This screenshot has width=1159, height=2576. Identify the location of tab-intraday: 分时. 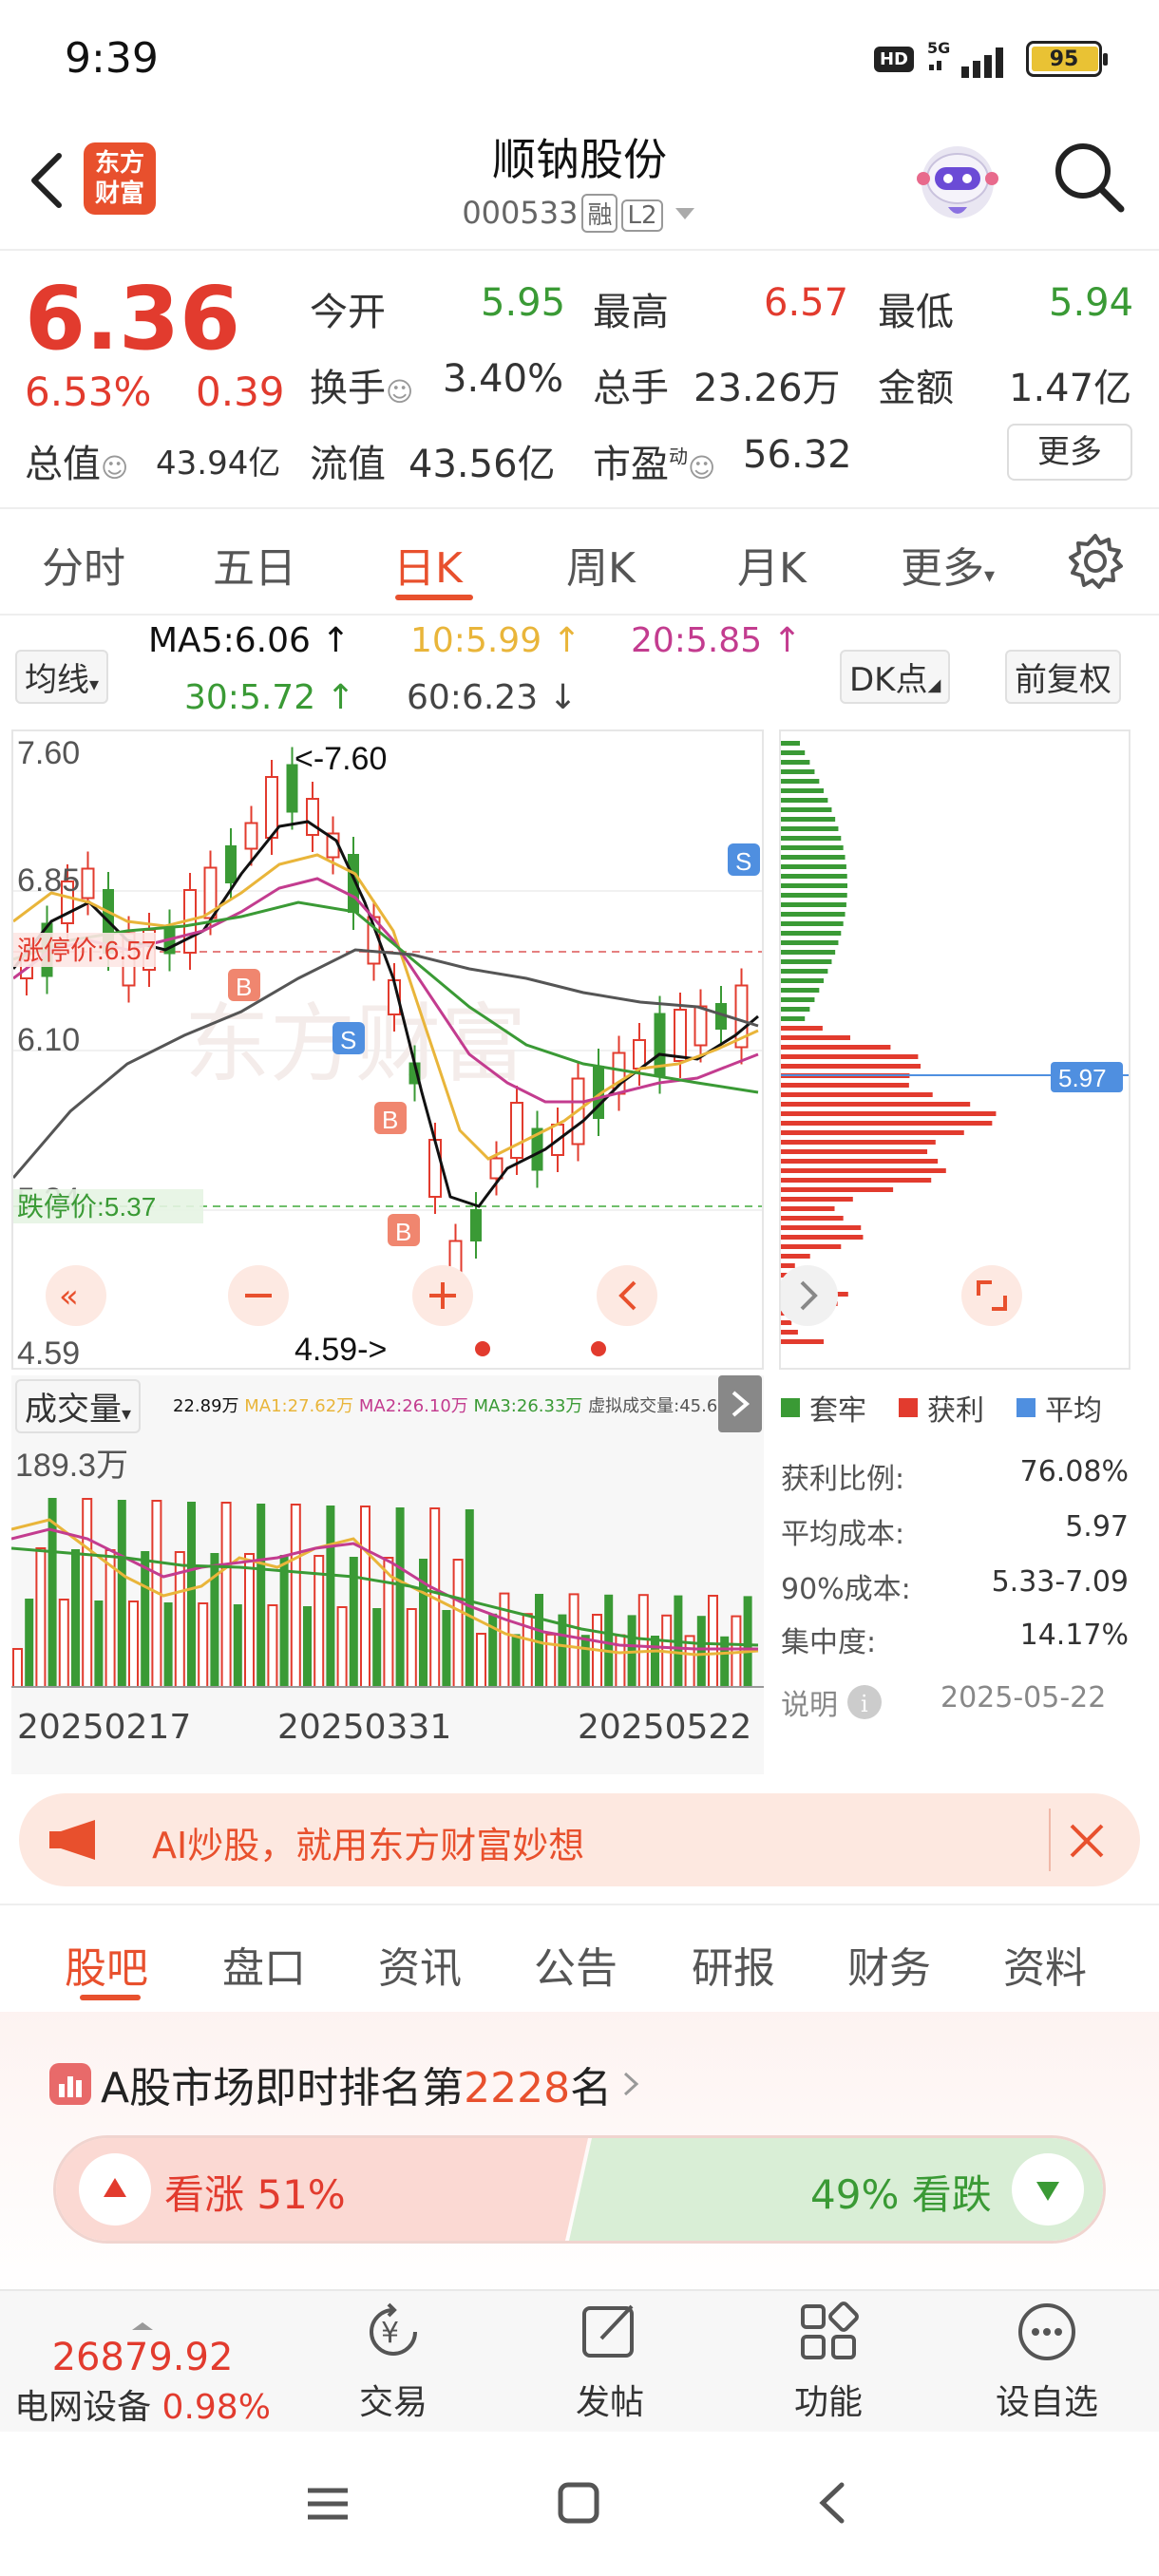
(83, 564).